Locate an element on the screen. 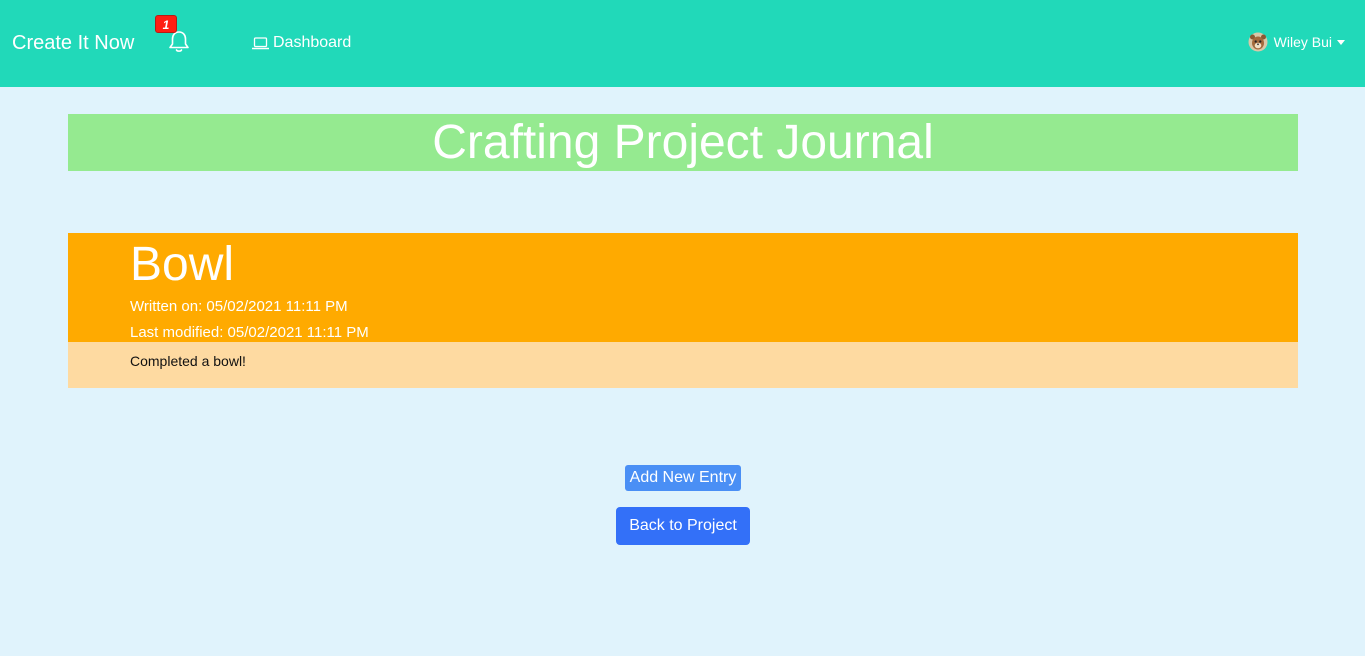  journal-entry-body: Completed a bowl! is located at coordinates (683, 365).